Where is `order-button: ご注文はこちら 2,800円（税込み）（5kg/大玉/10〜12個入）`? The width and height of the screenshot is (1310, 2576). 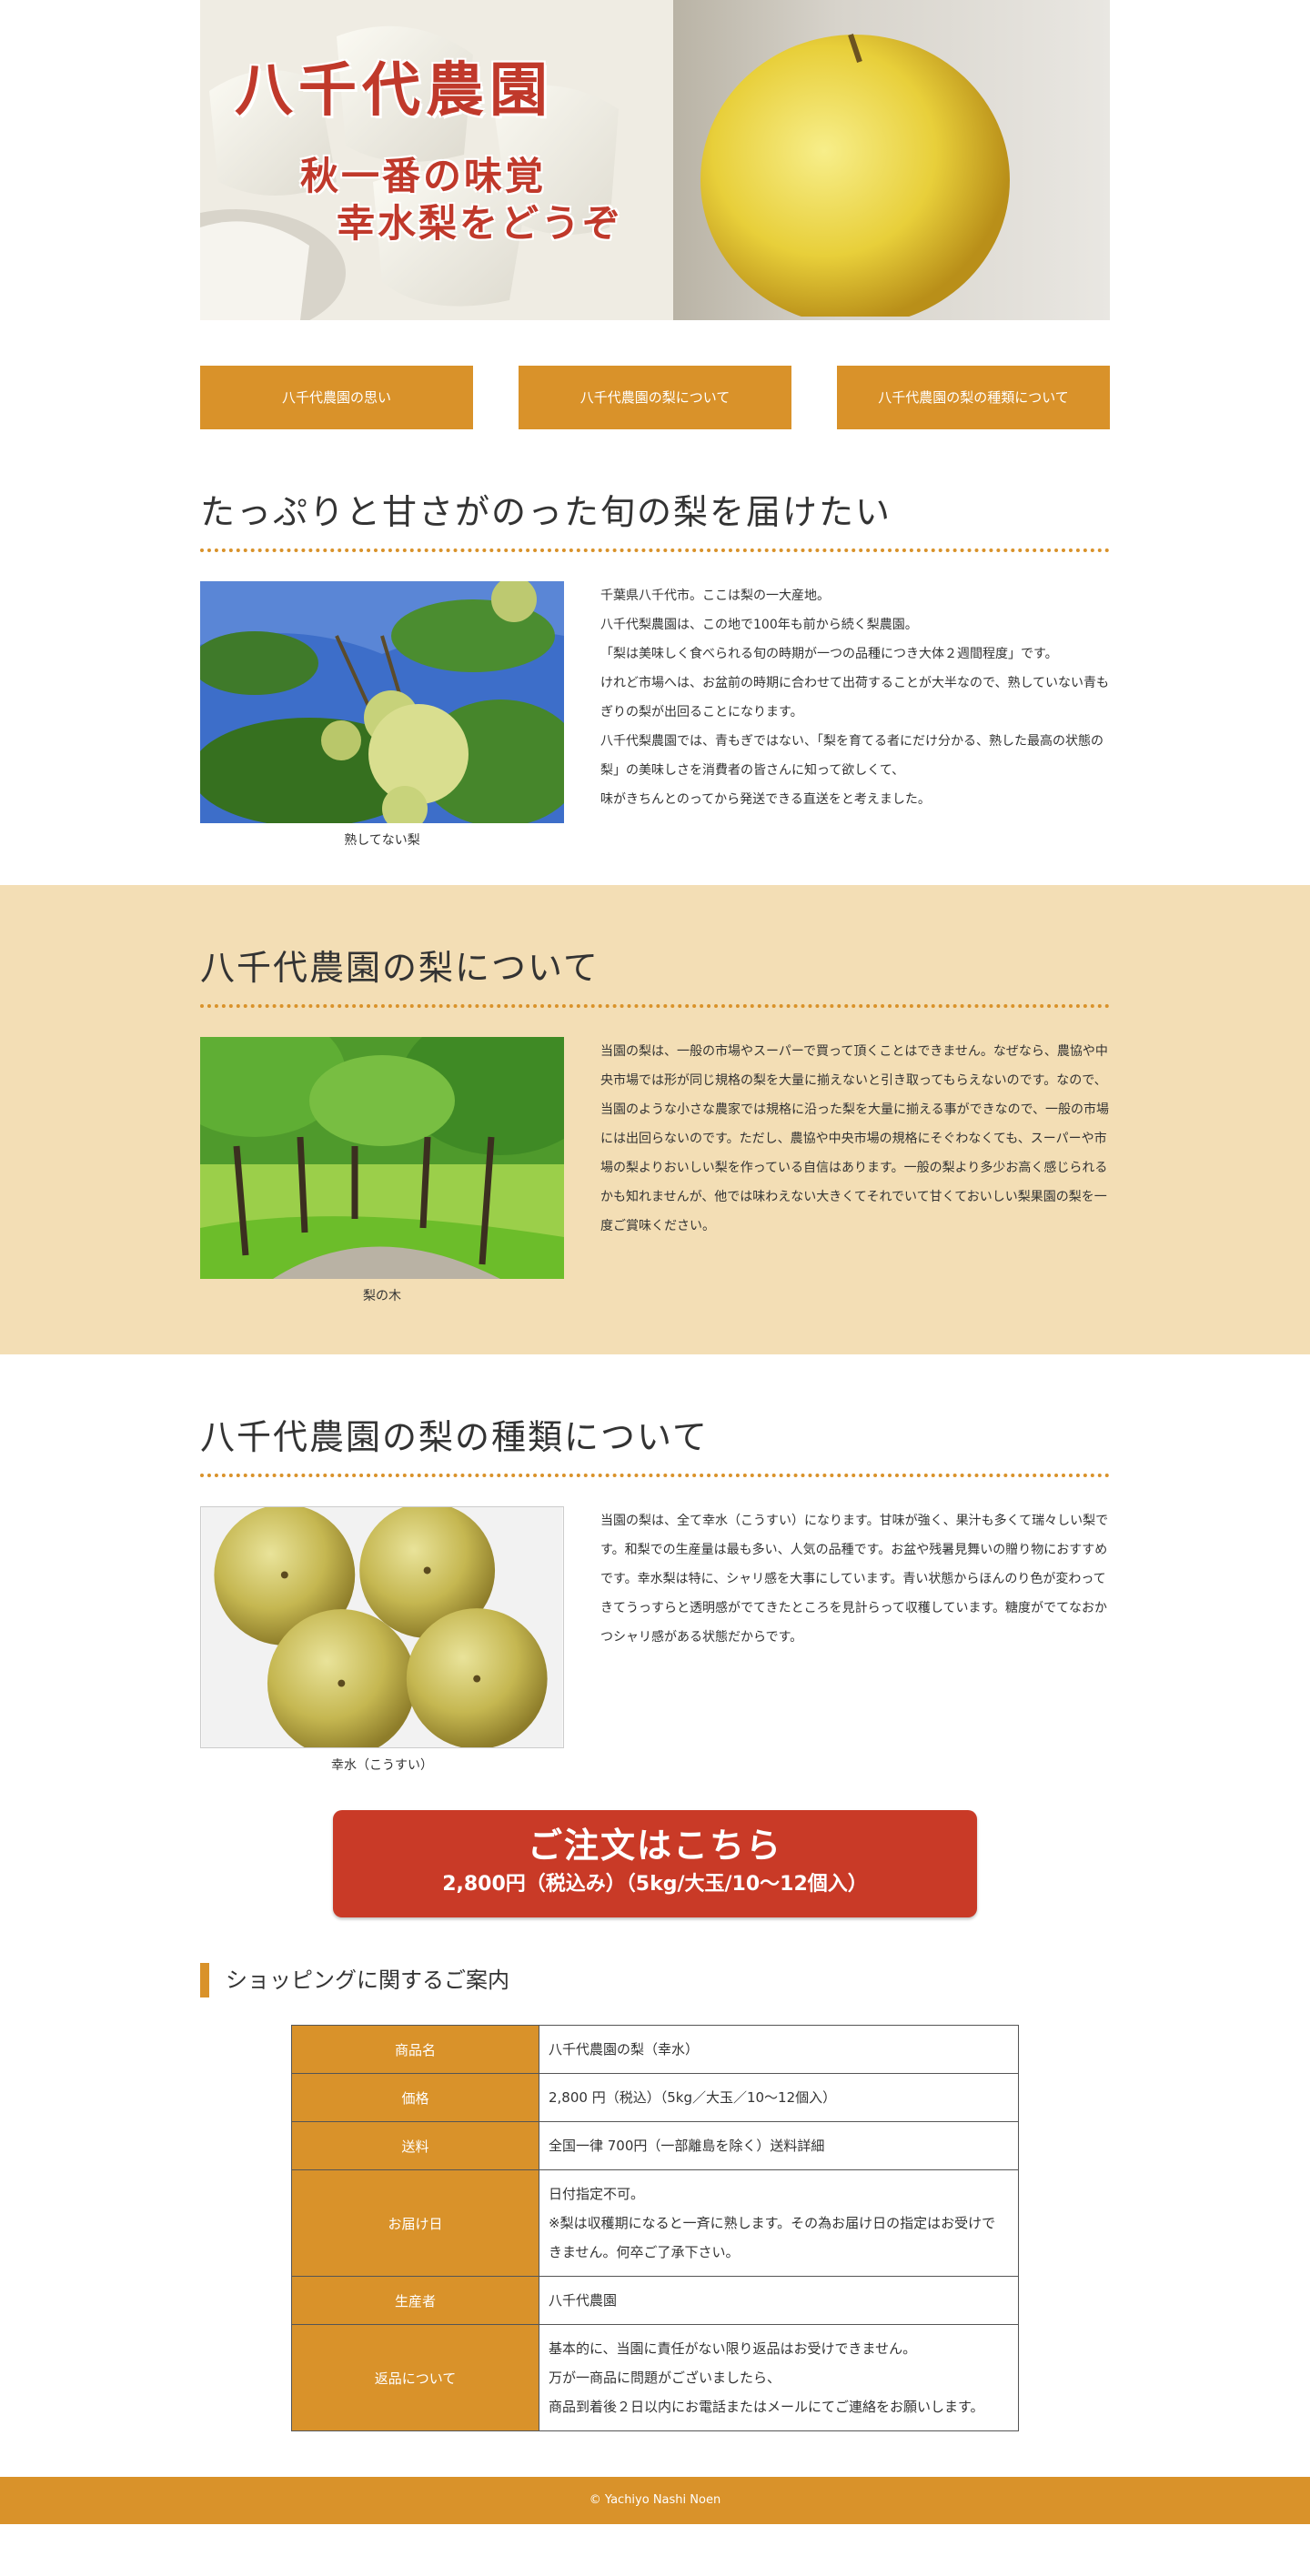 order-button: ご注文はこちら 2,800円（税込み）（5kg/大玉/10〜12個入） is located at coordinates (655, 1863).